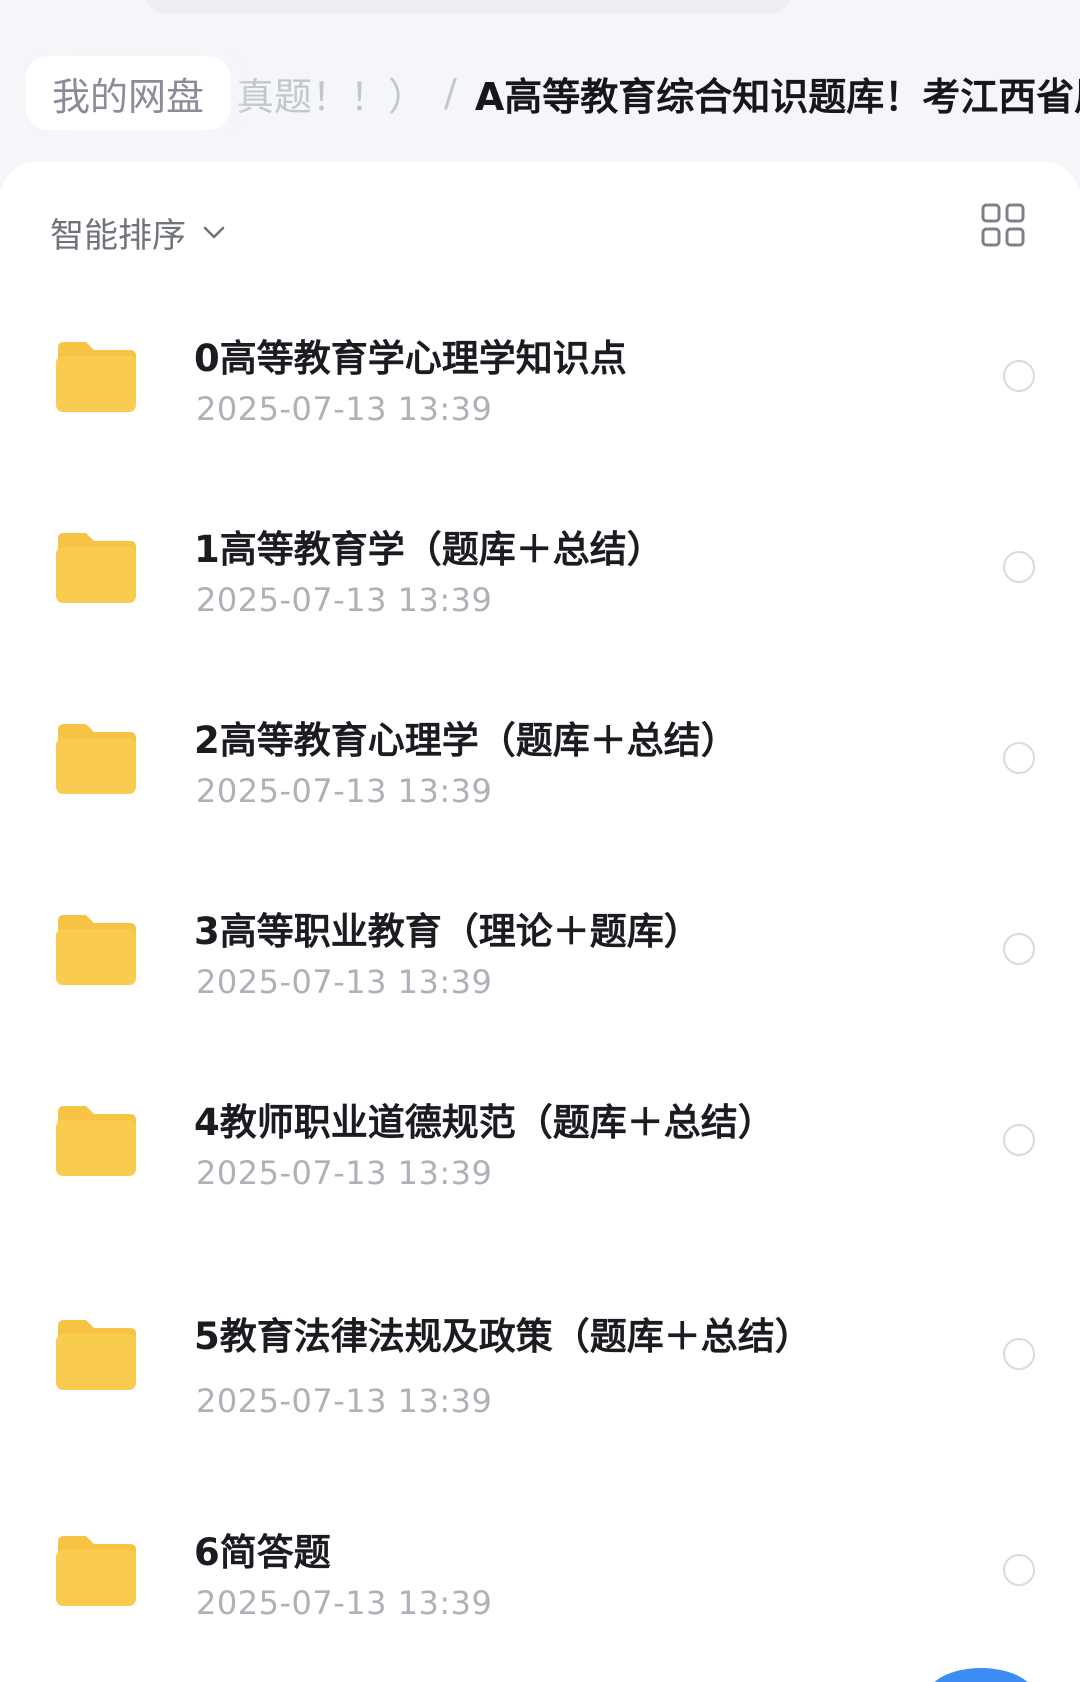  I want to click on breadcrumb-current: A高等教育综合知识题库！考江西省属, so click(777, 96).